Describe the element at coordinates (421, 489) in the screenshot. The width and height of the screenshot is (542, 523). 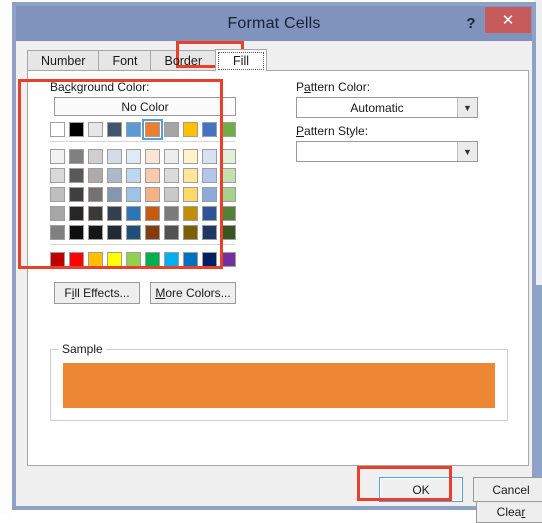
I see `ok-button: OK` at that location.